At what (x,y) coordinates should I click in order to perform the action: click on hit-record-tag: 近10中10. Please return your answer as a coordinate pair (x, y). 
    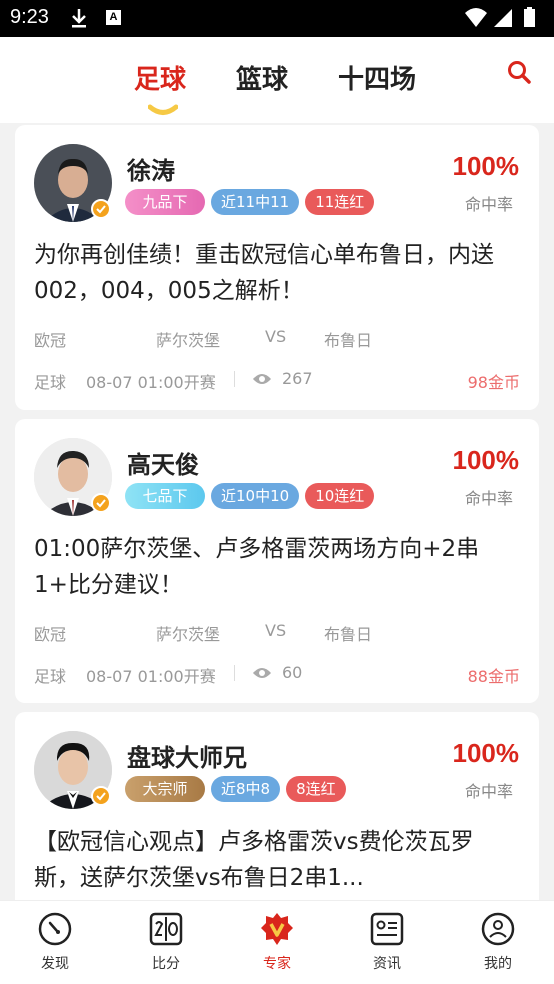
    Looking at the image, I should click on (255, 496).